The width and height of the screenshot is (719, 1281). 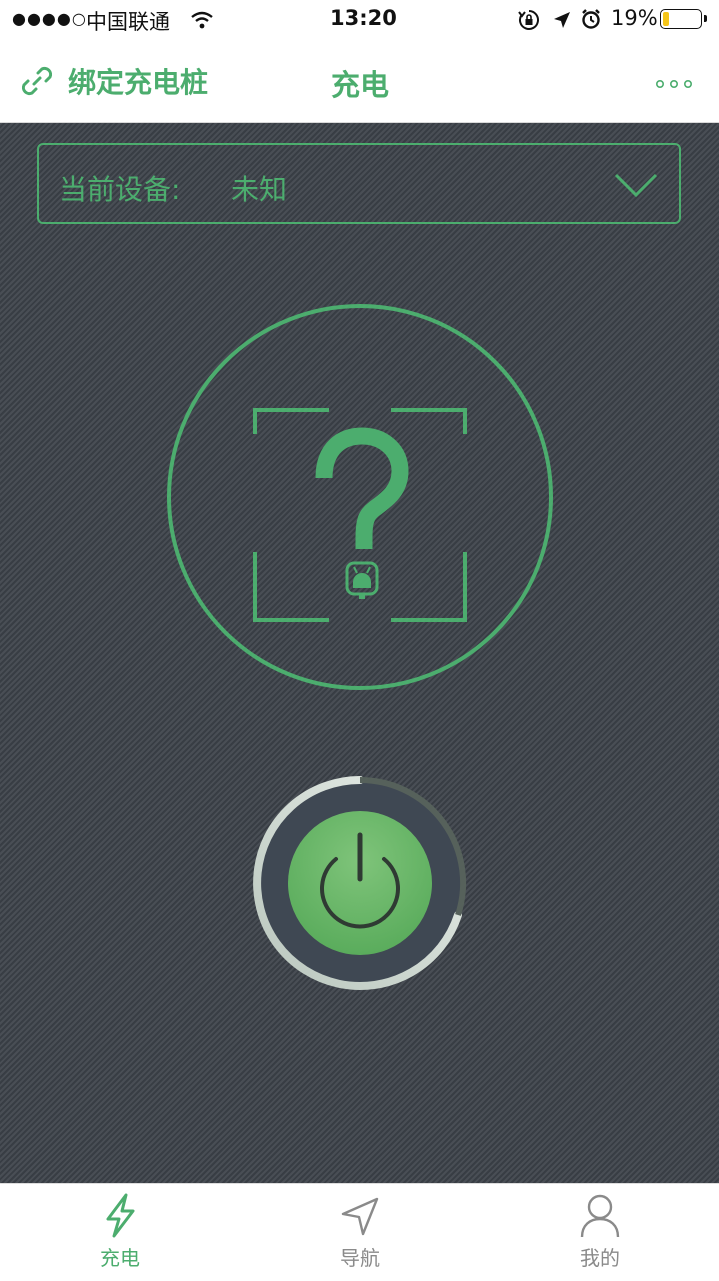 What do you see at coordinates (202, 20) in the screenshot?
I see `wifi-icon` at bounding box center [202, 20].